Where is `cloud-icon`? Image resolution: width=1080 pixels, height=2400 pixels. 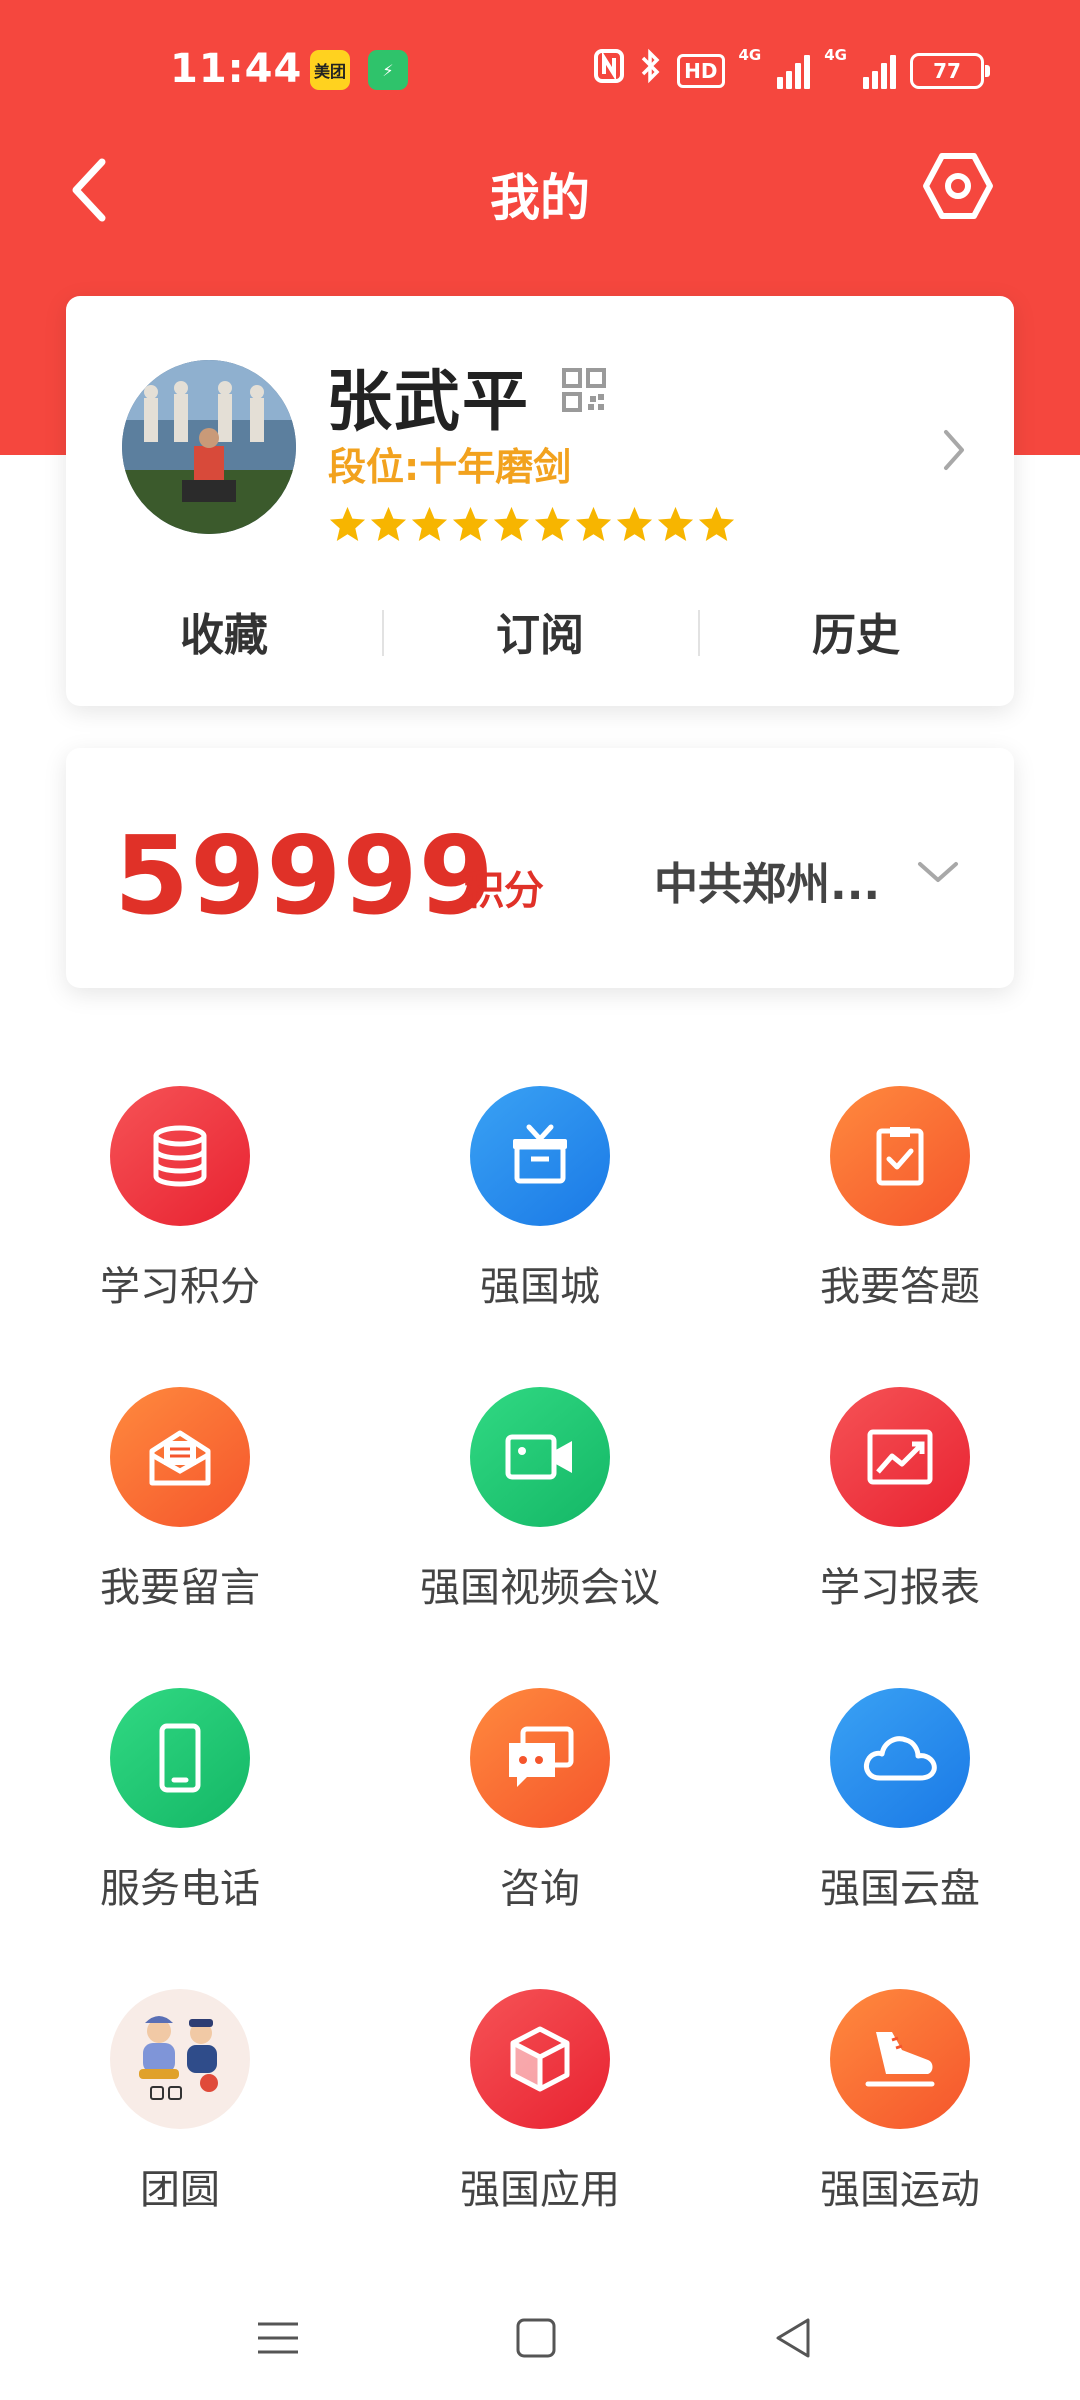 cloud-icon is located at coordinates (900, 1758).